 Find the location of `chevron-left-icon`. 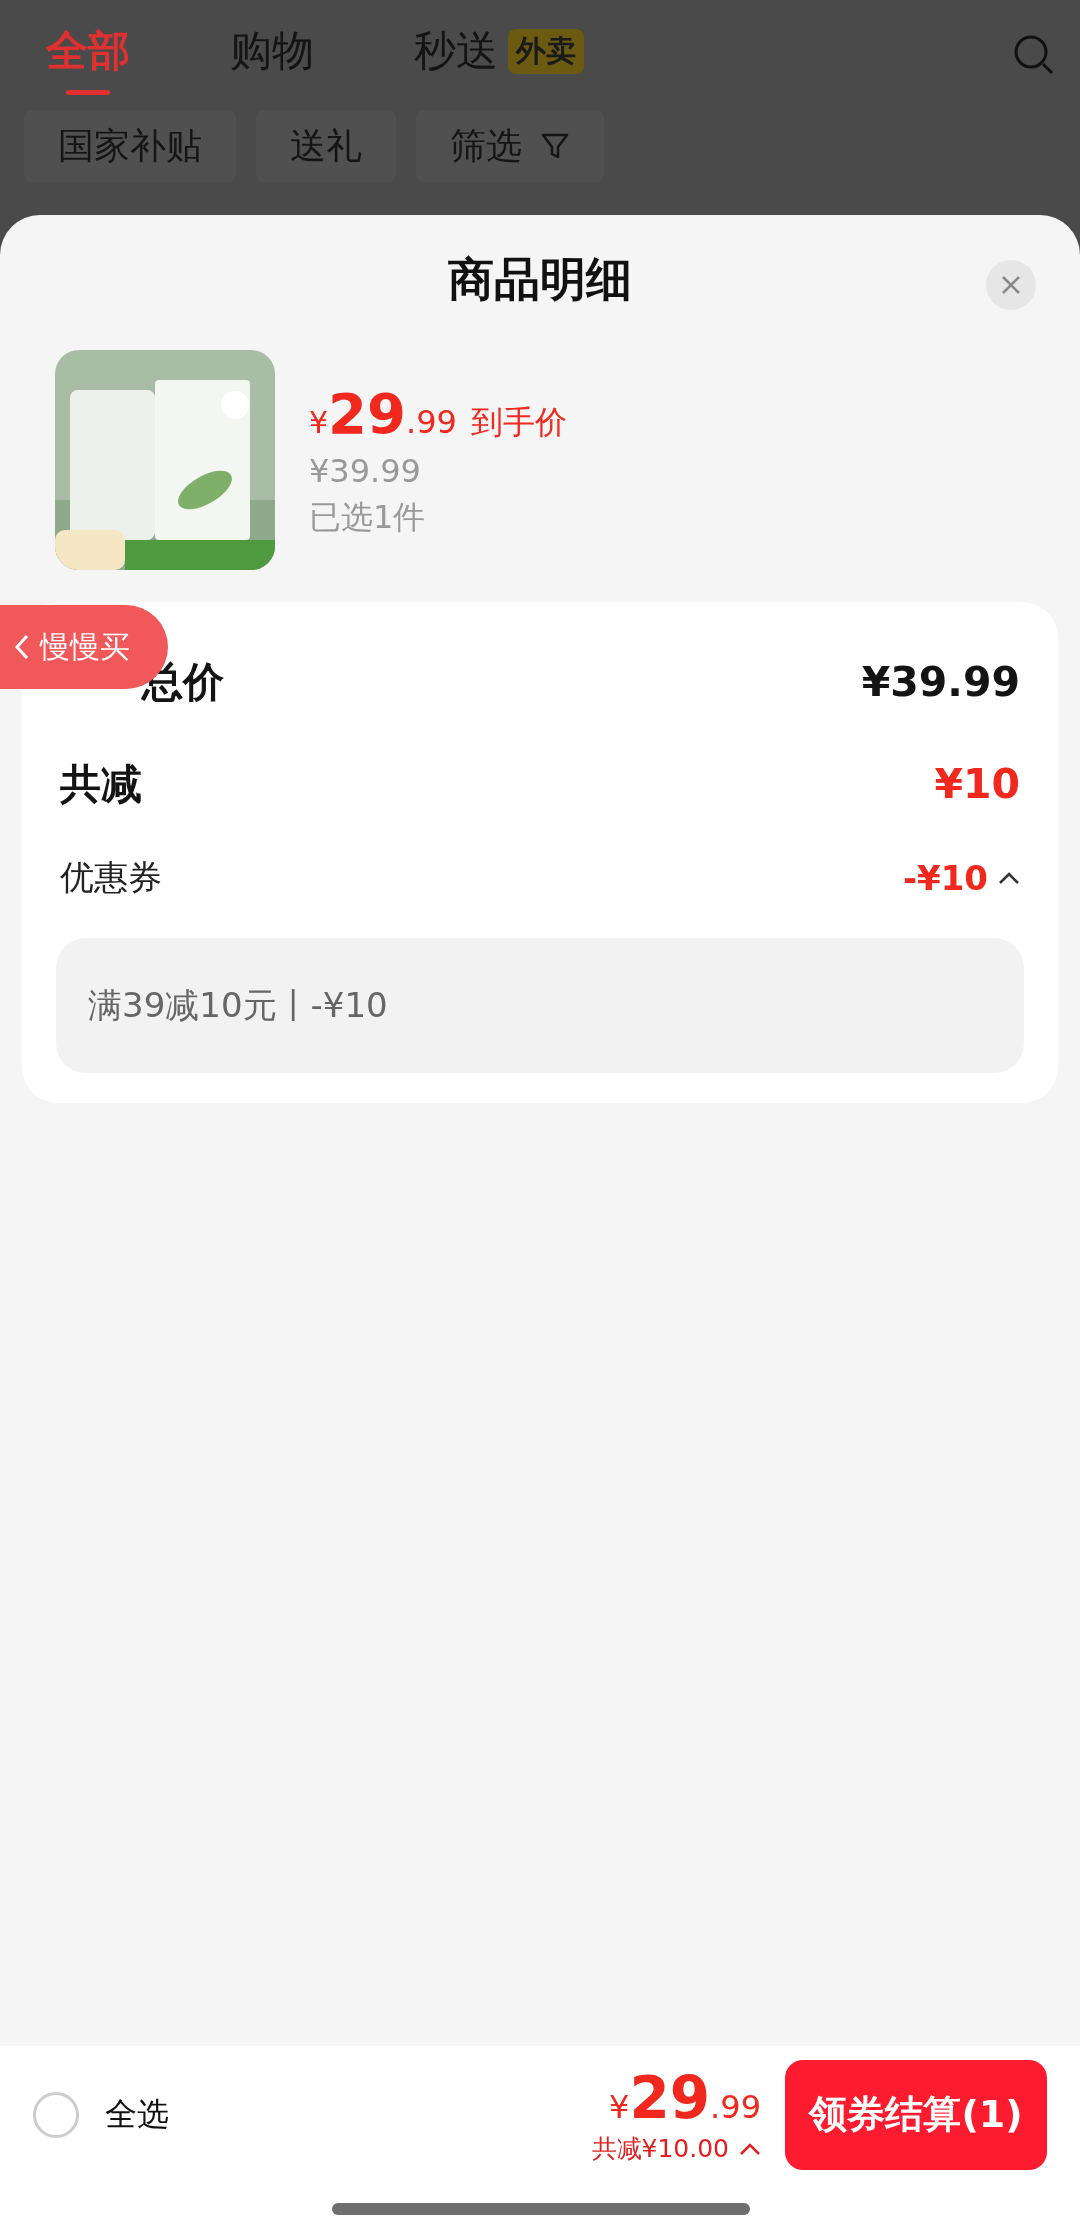

chevron-left-icon is located at coordinates (22, 647).